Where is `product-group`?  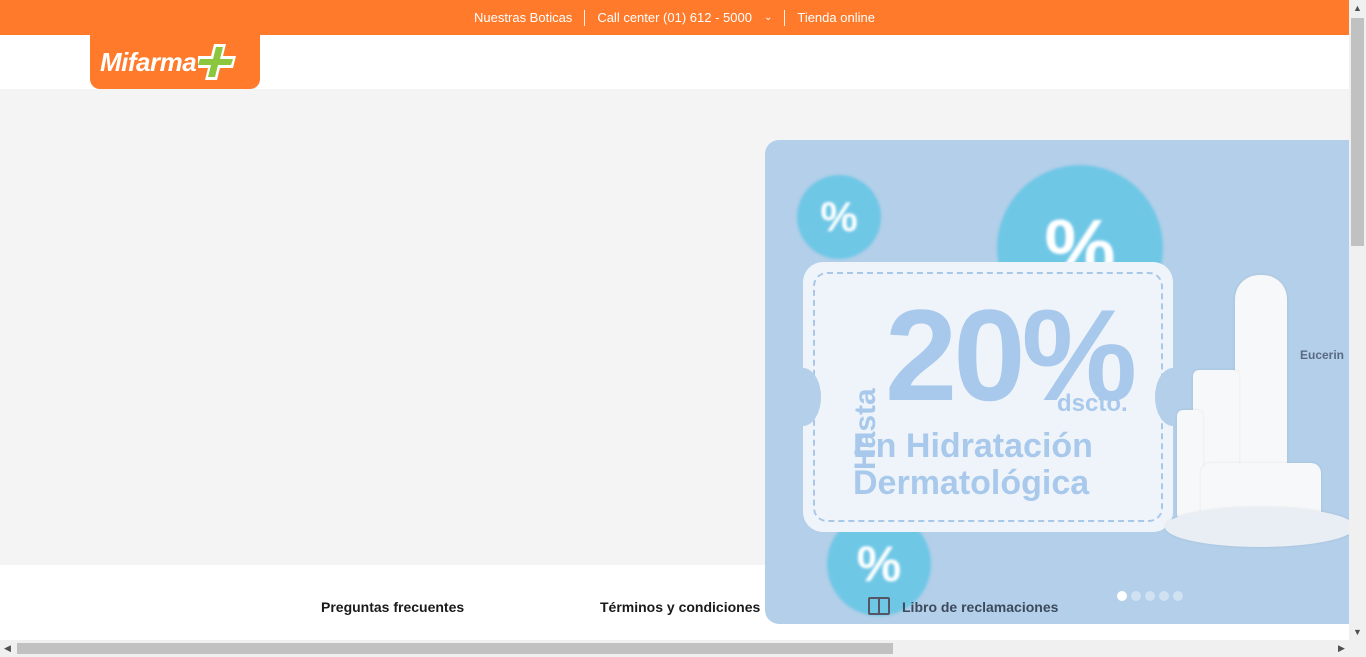
product-group is located at coordinates (1257, 425).